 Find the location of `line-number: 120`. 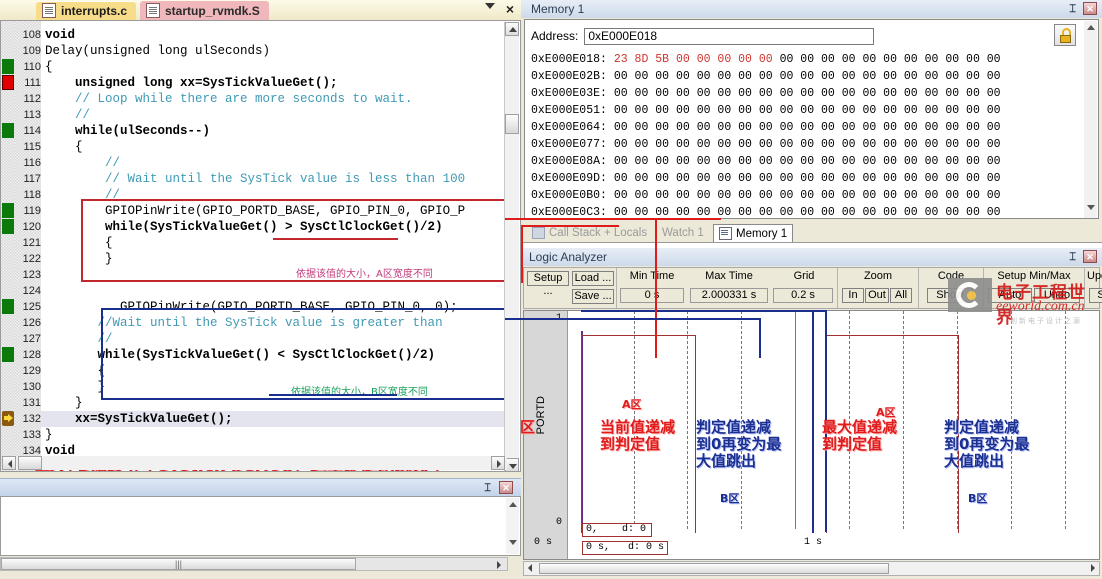

line-number: 120 is located at coordinates (31, 227).